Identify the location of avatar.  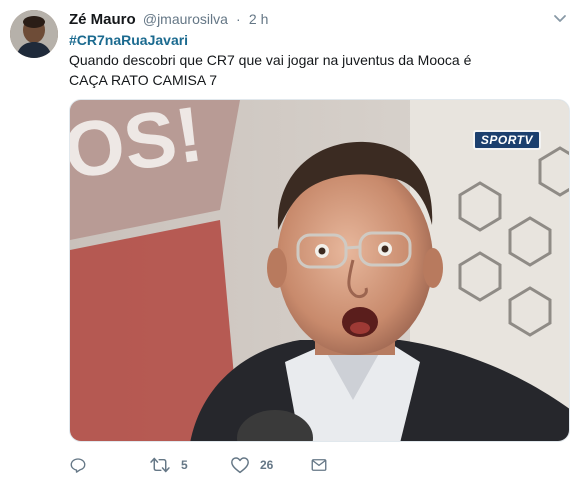
(34, 34).